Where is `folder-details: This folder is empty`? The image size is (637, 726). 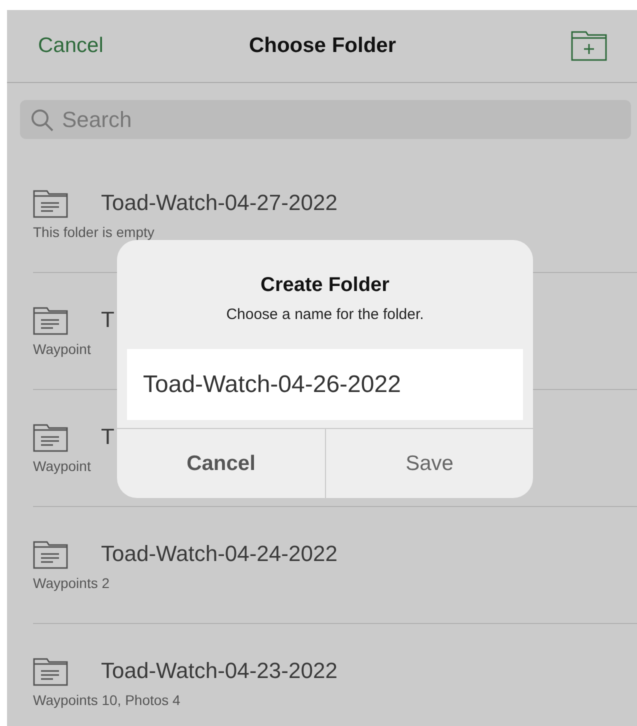
folder-details: This folder is empty is located at coordinates (93, 232).